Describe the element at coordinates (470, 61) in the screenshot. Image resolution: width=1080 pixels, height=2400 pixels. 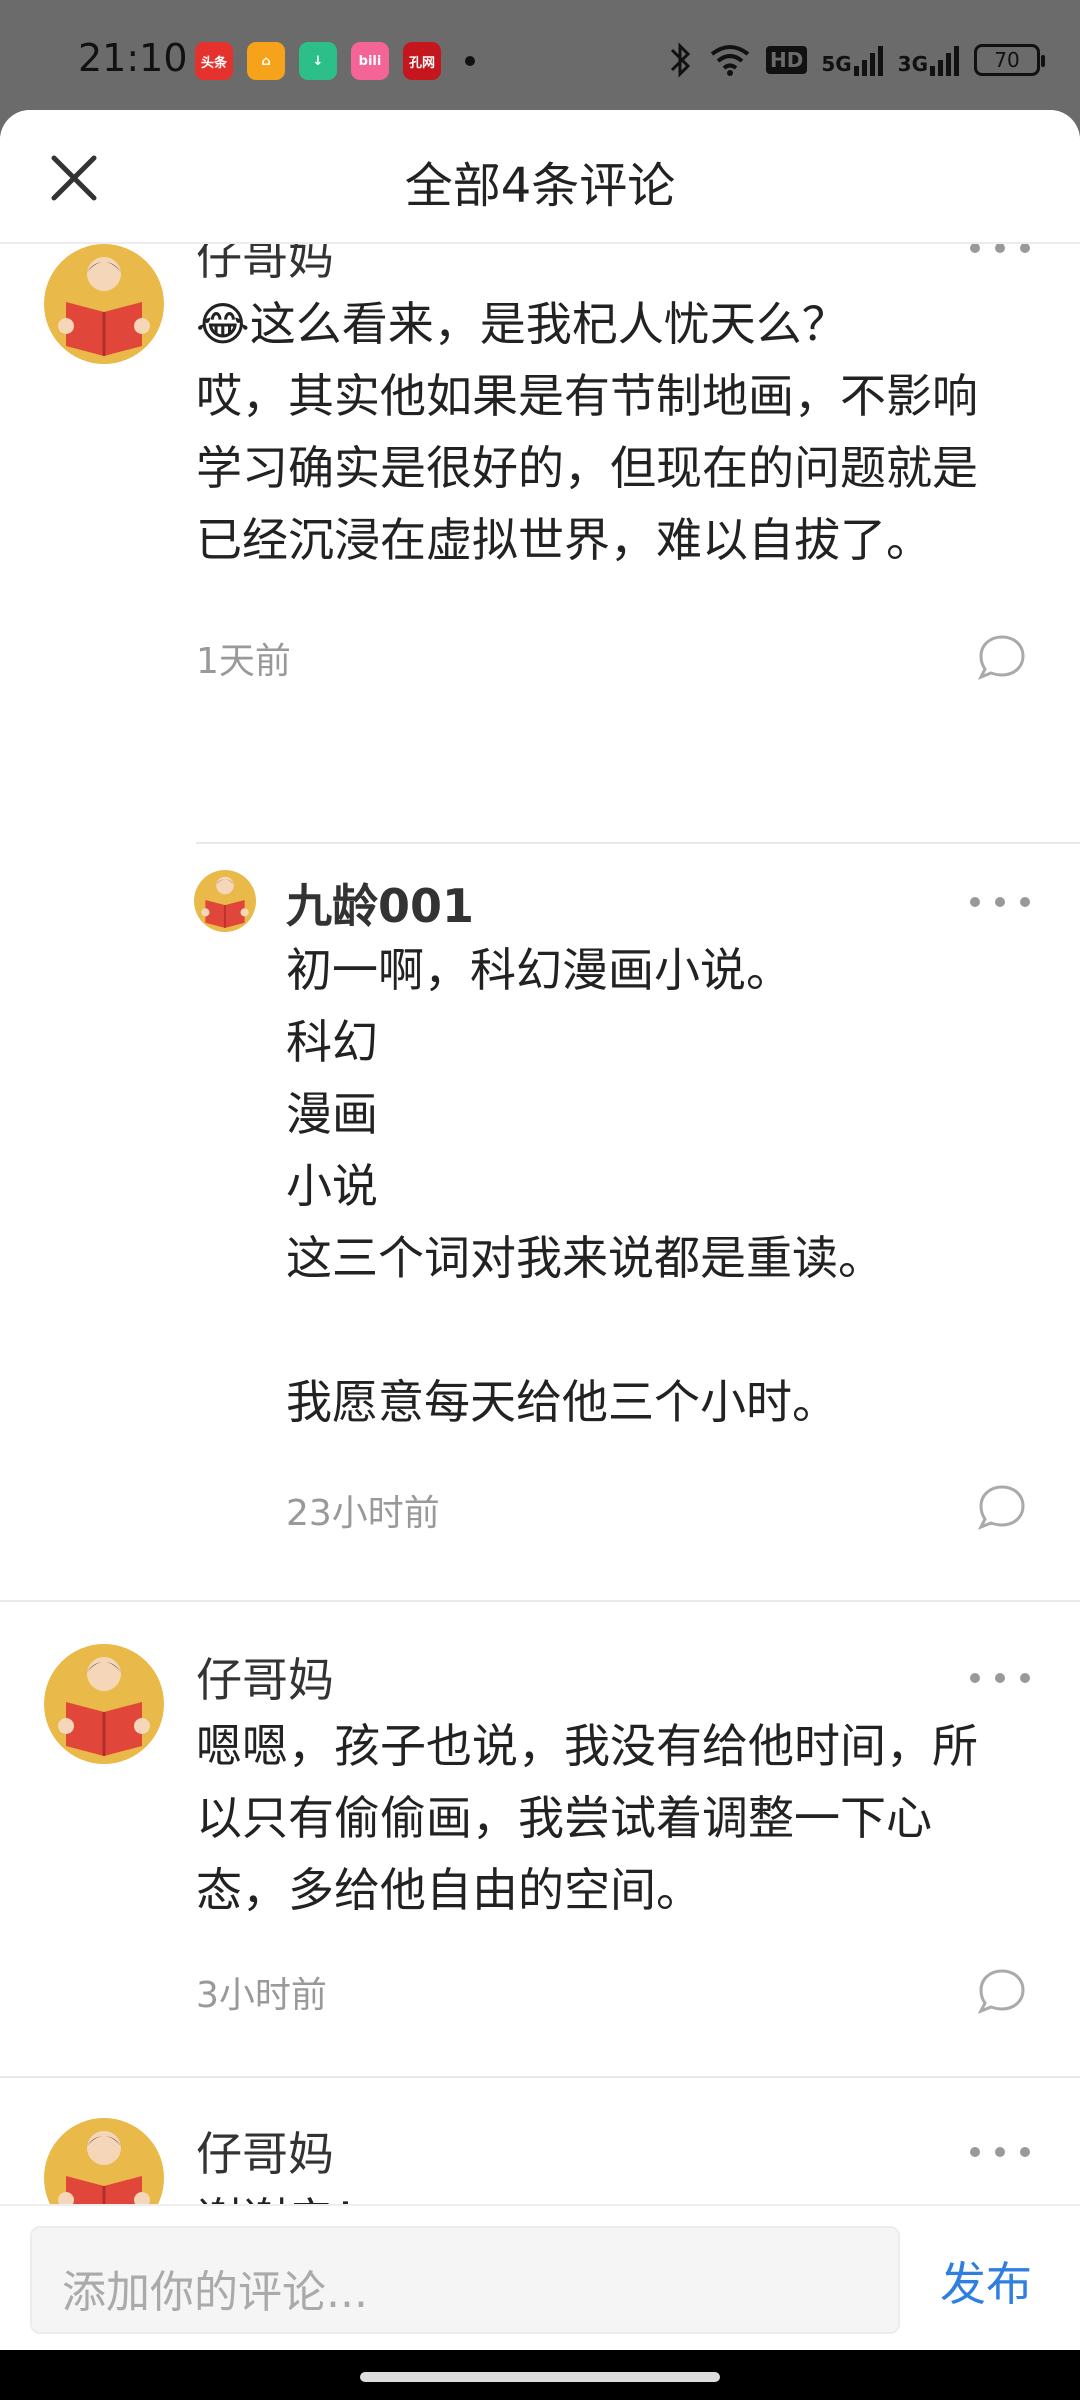
I see `more-notifications-dot` at that location.